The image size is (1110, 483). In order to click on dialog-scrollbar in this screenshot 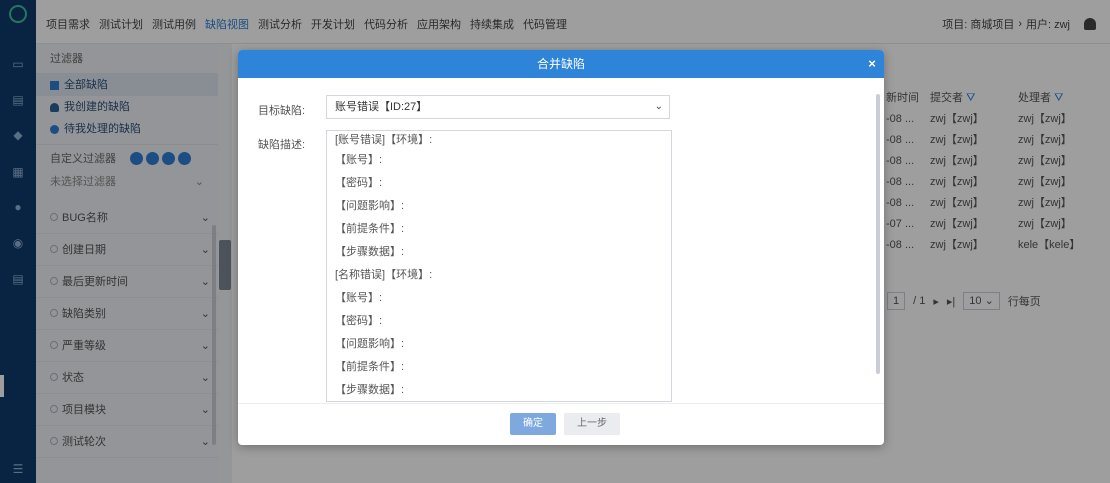, I will do `click(878, 234)`.